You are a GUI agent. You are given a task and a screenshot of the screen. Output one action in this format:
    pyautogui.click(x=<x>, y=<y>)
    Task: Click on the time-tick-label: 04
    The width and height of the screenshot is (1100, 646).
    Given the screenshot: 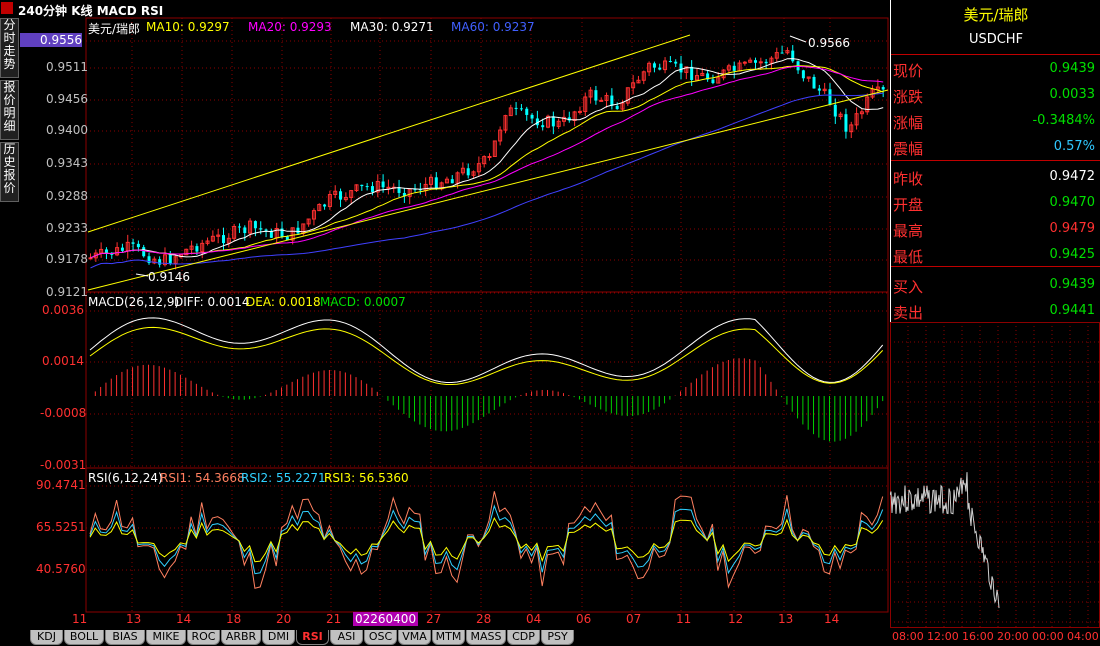 What is the action you would take?
    pyautogui.click(x=534, y=619)
    